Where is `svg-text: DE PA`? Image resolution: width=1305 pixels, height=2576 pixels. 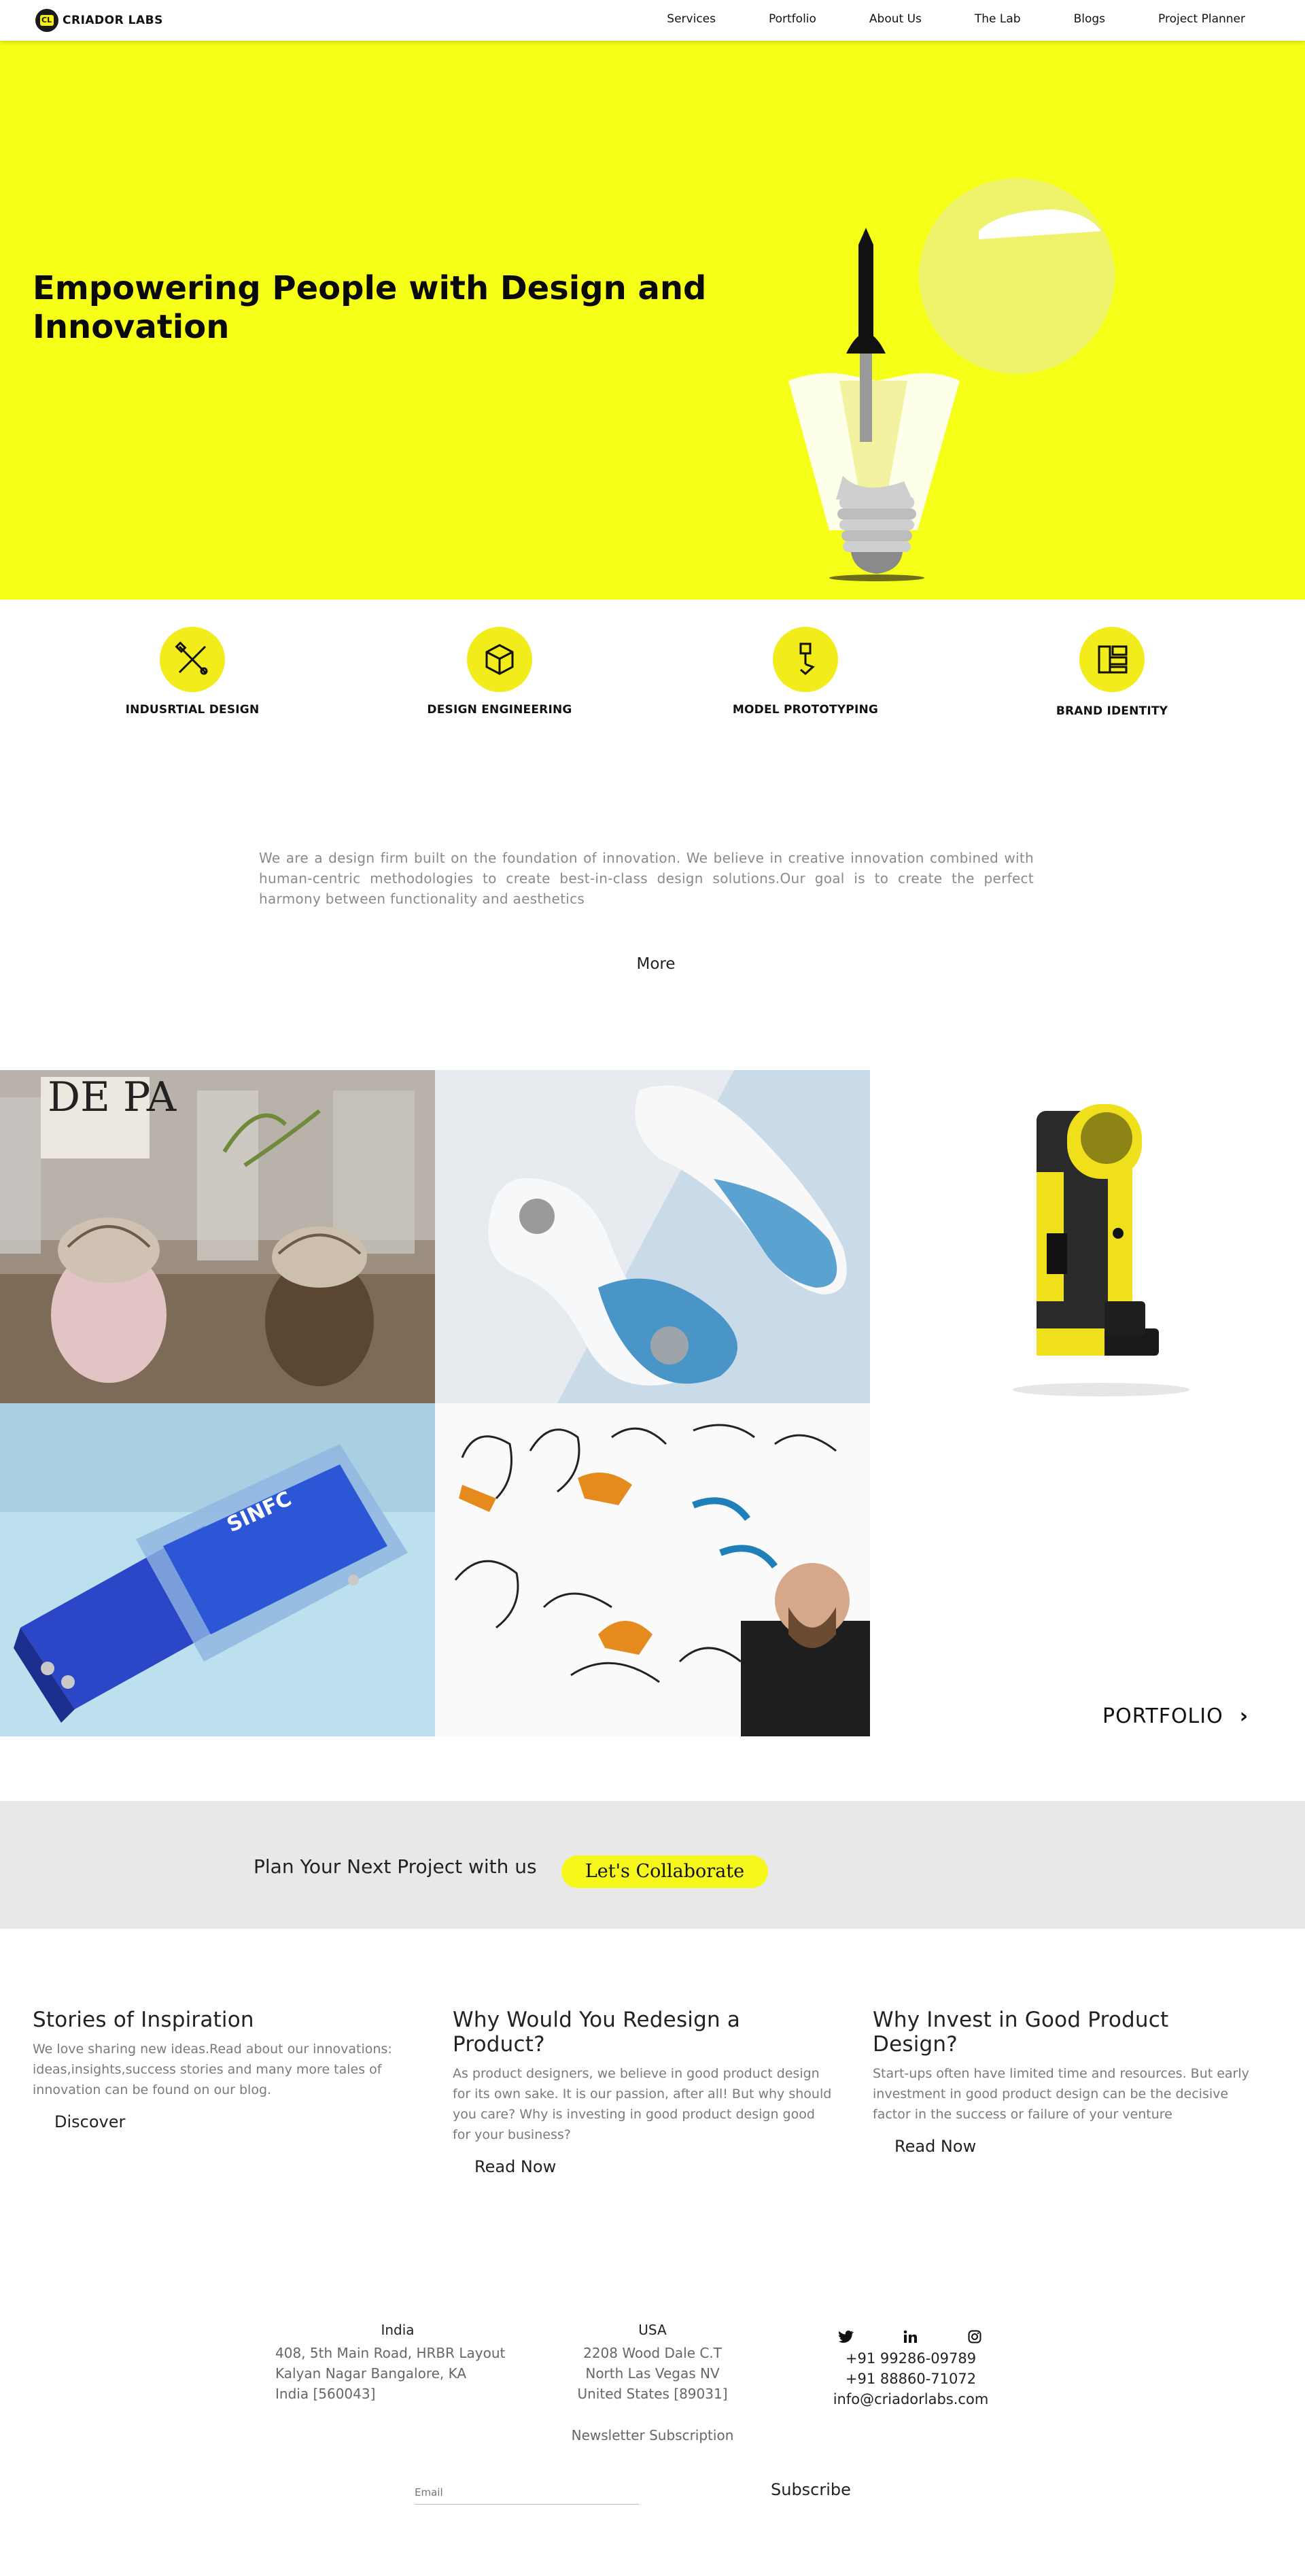
svg-text: DE PA is located at coordinates (112, 1097).